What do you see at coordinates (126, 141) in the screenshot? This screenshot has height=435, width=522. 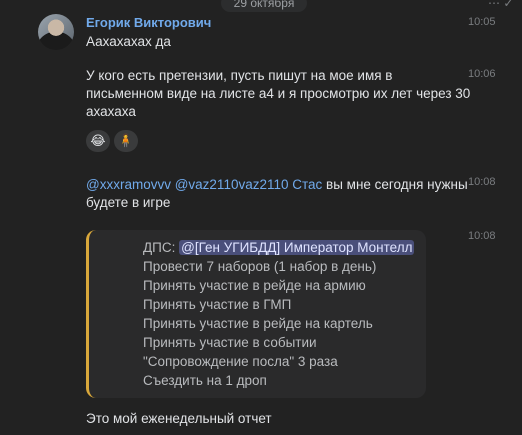 I see `person-emoji-icon: 🧍` at bounding box center [126, 141].